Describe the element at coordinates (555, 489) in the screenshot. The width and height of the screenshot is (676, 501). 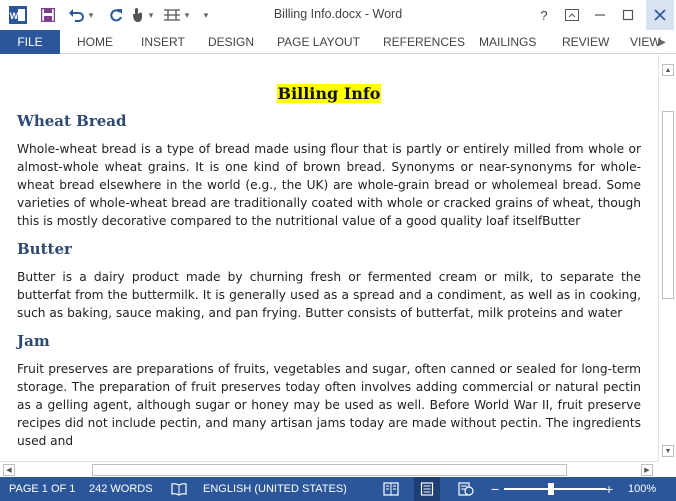
I see `zoom-slider-track` at that location.